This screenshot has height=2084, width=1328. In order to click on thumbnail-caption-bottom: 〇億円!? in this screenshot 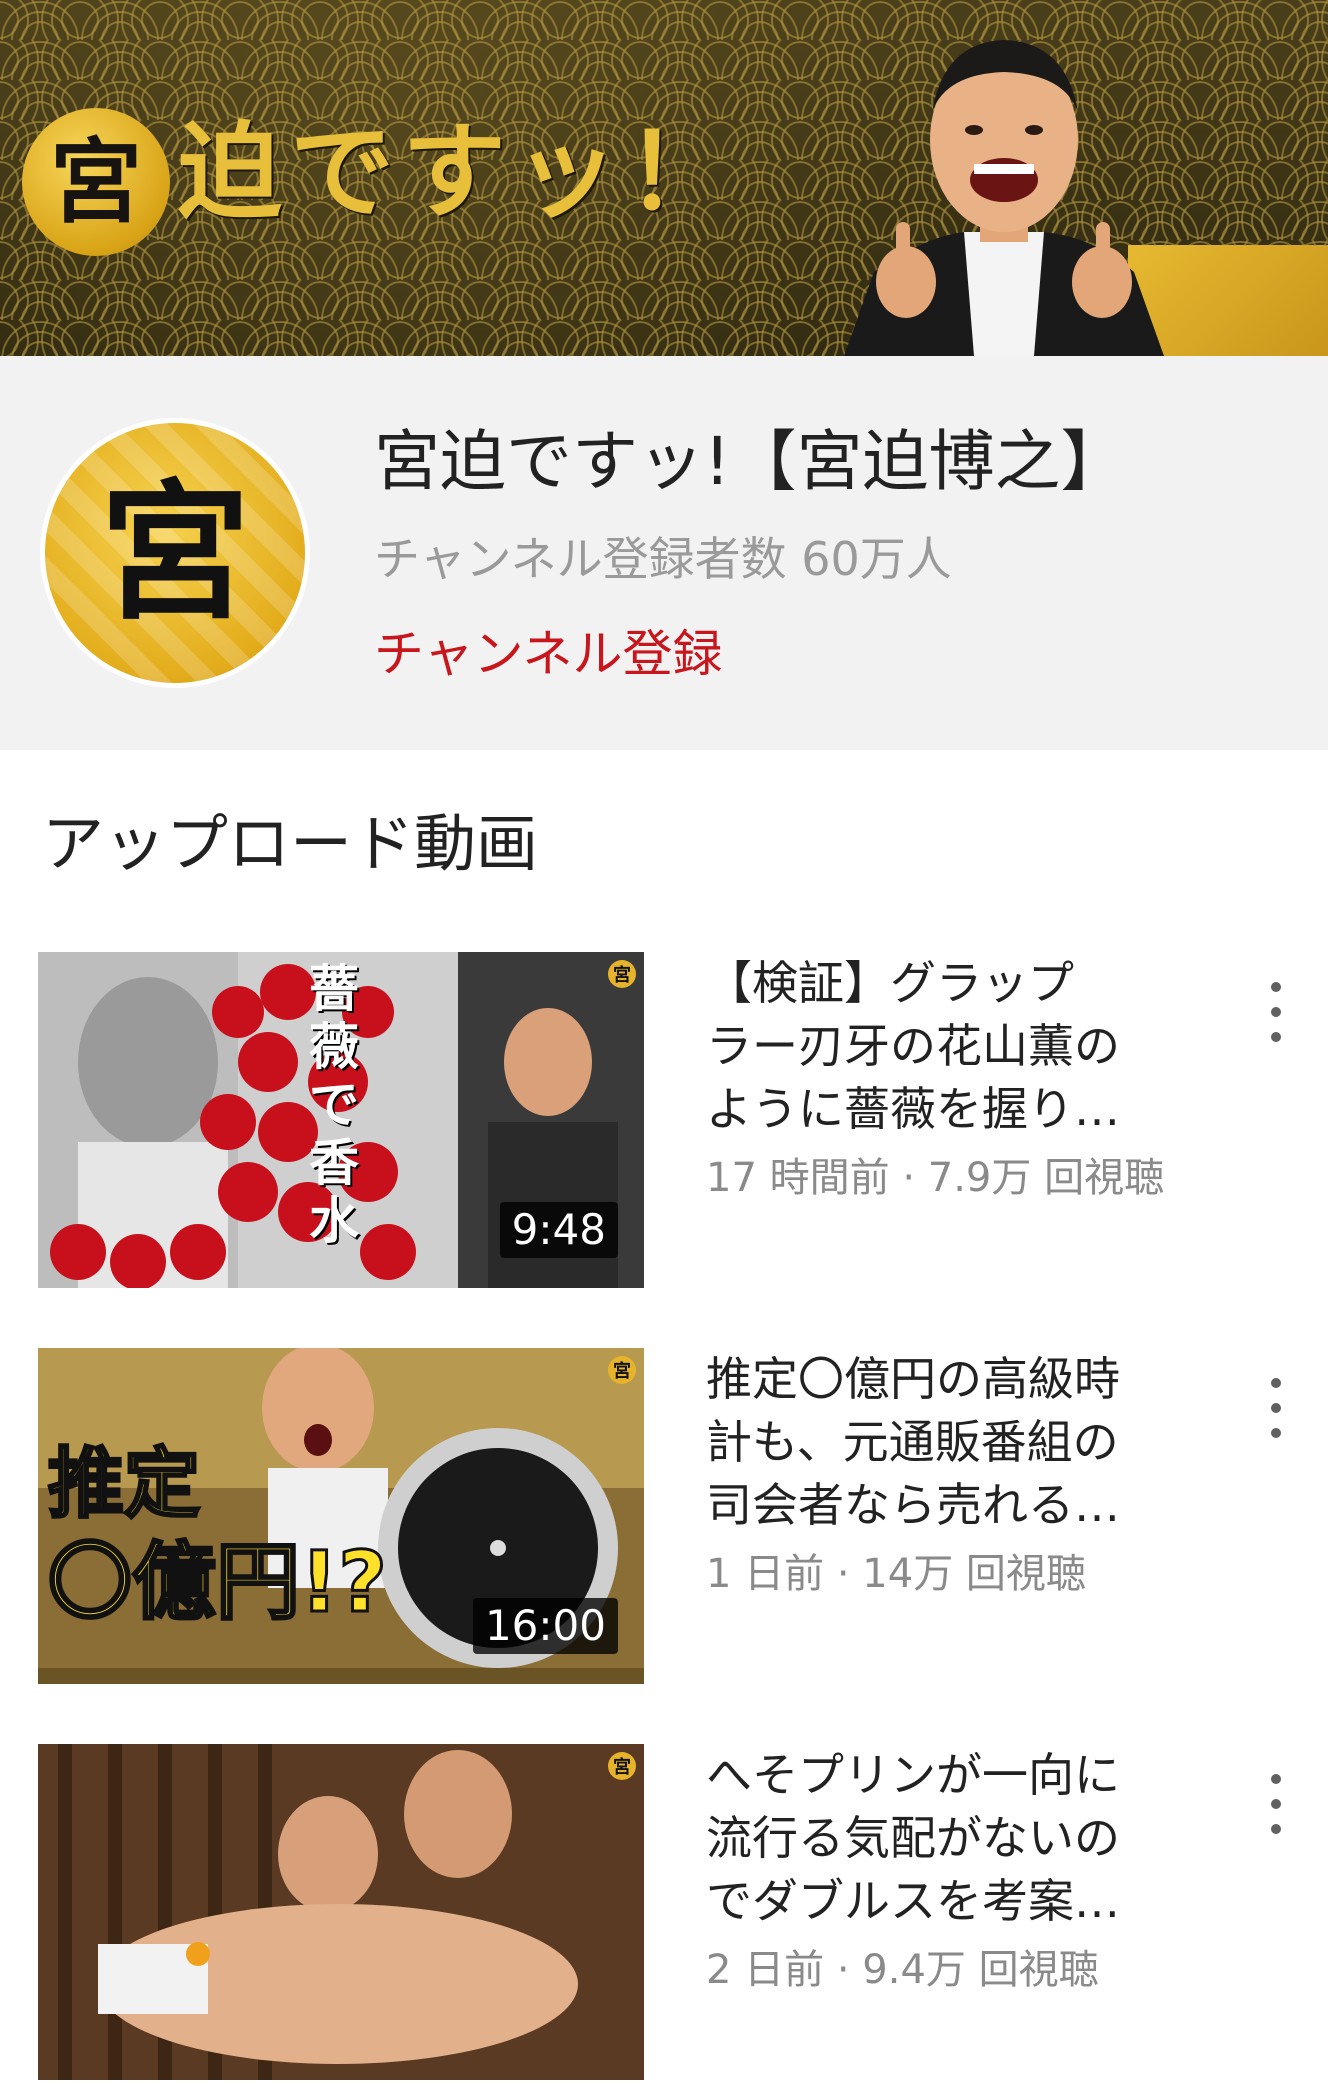, I will do `click(217, 1582)`.